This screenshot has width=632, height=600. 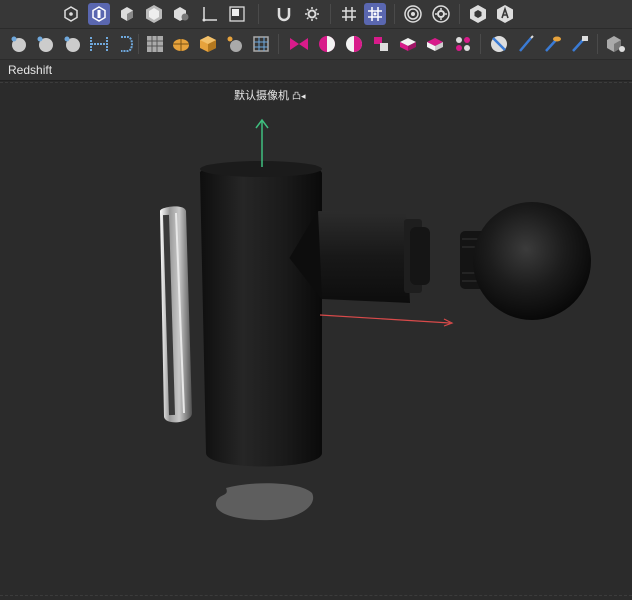 What do you see at coordinates (553, 44) in the screenshot?
I see `eyedropper-tool-icon` at bounding box center [553, 44].